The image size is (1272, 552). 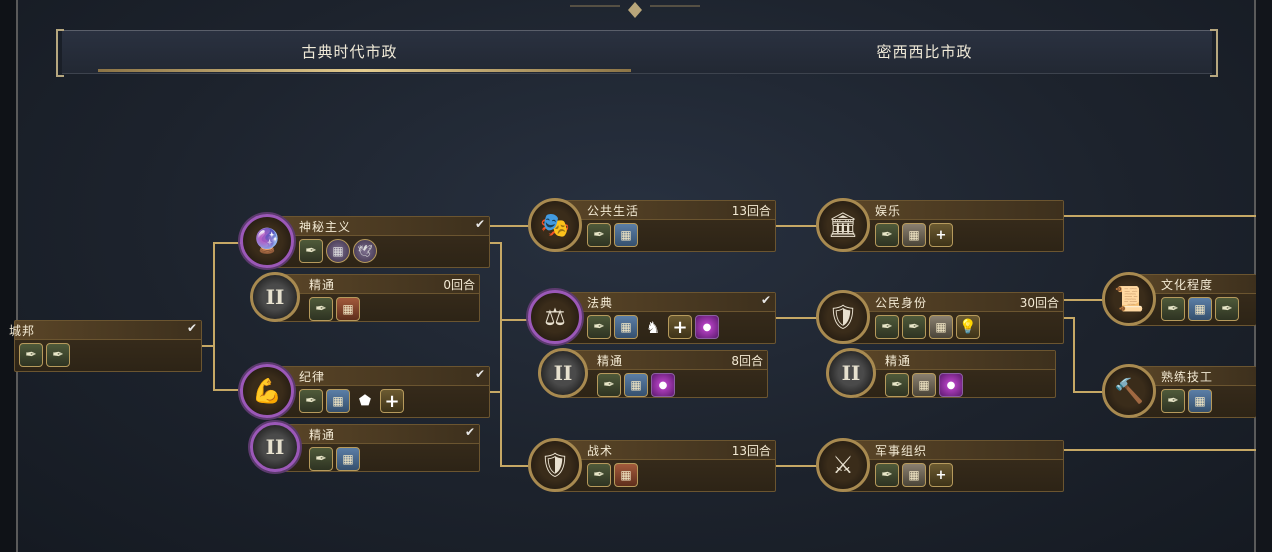 What do you see at coordinates (22, 331) in the screenshot?
I see `civic-name: 城邦` at bounding box center [22, 331].